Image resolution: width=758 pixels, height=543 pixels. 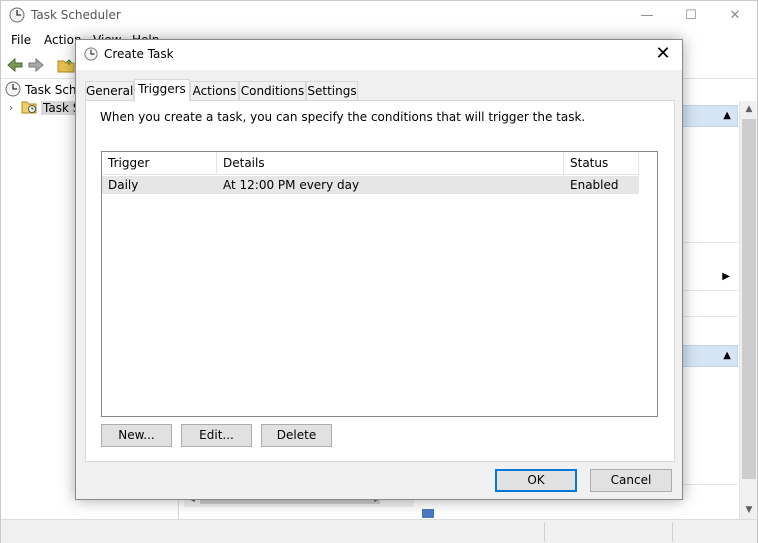 I want to click on maximize-button: ☐, so click(x=691, y=16).